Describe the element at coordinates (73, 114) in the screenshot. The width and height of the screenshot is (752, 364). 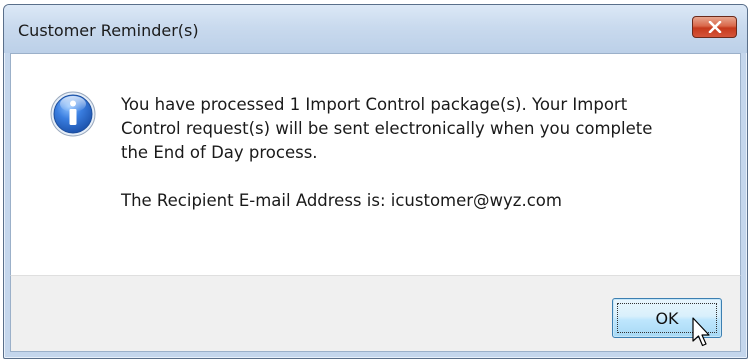
I see `info-icon` at that location.